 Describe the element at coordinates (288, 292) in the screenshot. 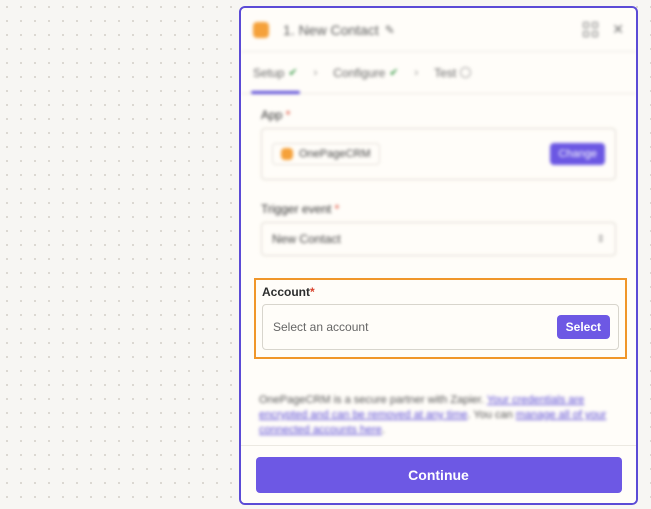

I see `account-label: Account*` at that location.